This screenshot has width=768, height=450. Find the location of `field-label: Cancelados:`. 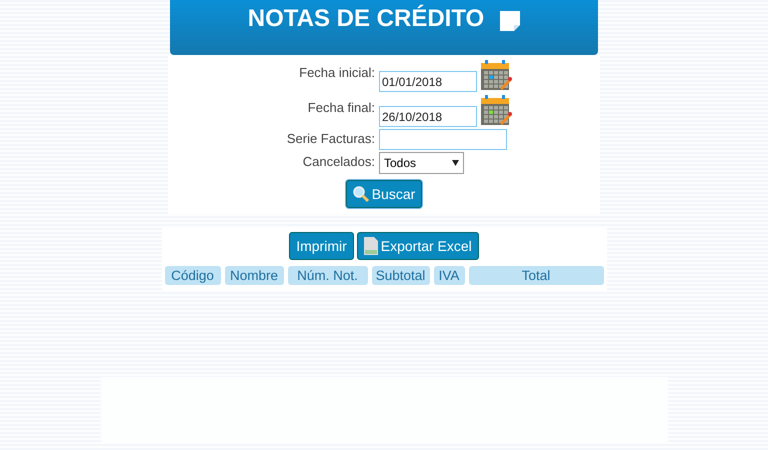

field-label: Cancelados: is located at coordinates (338, 161).